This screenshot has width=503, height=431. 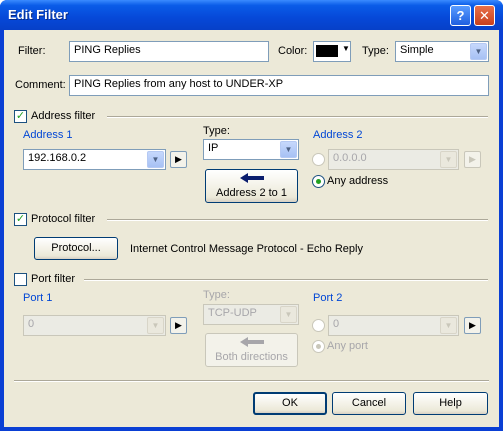 I want to click on cancel-button: Cancel, so click(x=369, y=403).